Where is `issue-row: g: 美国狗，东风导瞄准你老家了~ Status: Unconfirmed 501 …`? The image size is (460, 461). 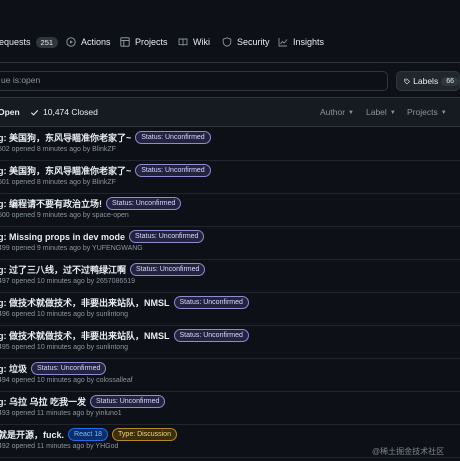 issue-row: g: 美国狗，东风导瞄准你老家了~ Status: Unconfirmed 501 … is located at coordinates (230, 177).